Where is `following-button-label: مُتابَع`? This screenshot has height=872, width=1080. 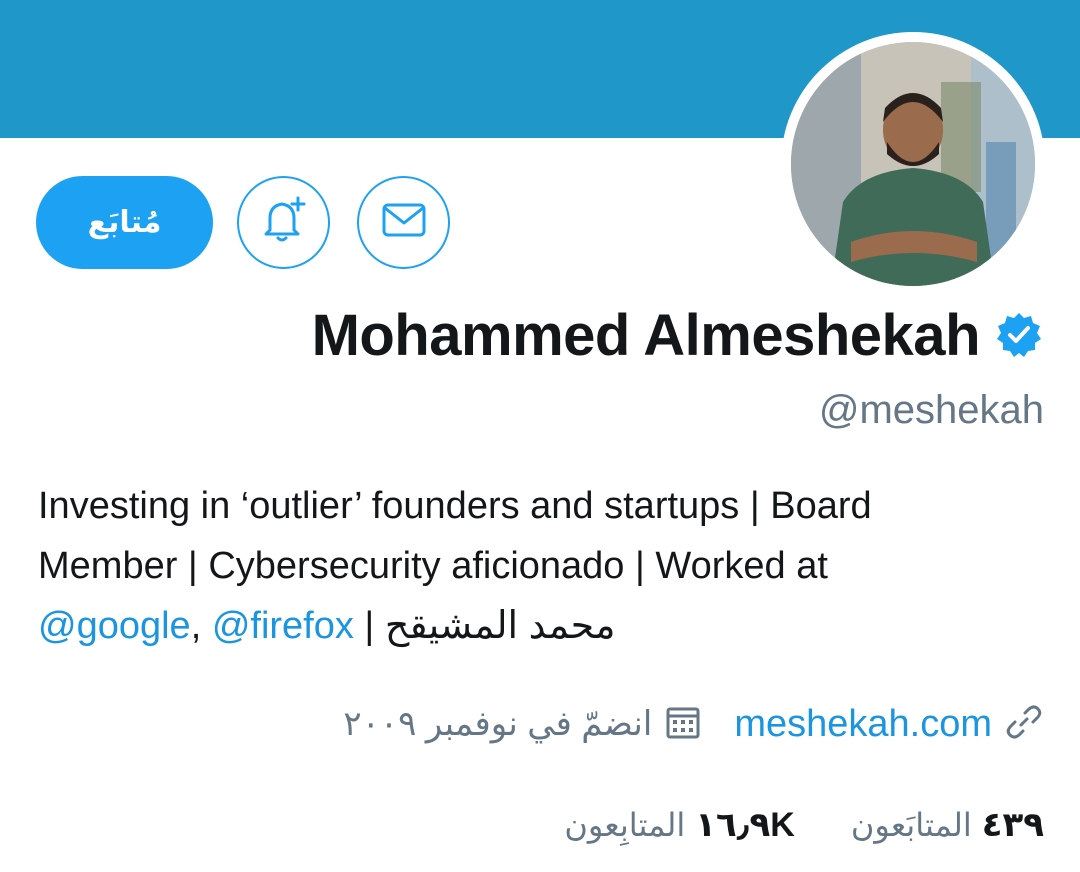
following-button-label: مُتابَع is located at coordinates (124, 222).